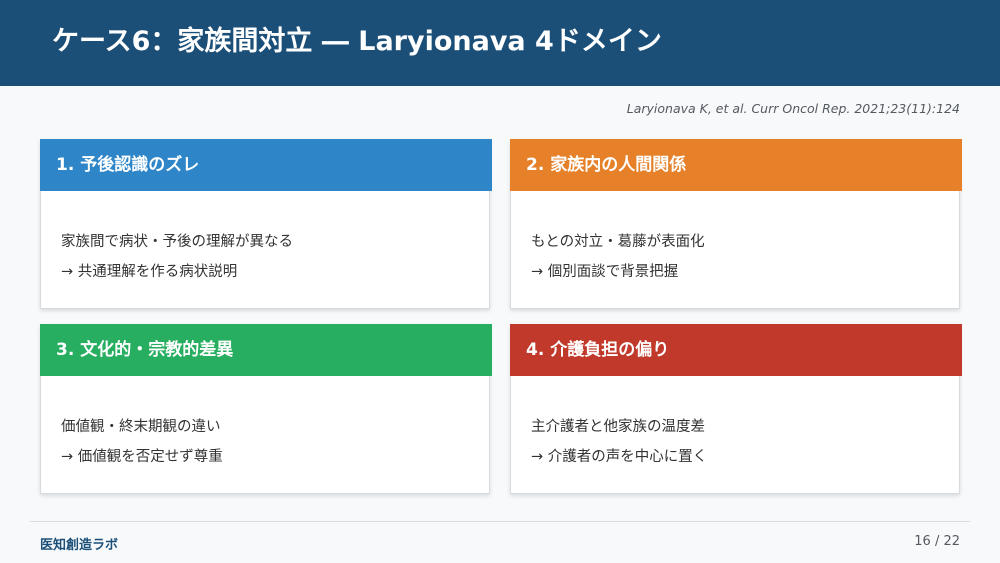  Describe the element at coordinates (736, 165) in the screenshot. I see `card-header: 2. 家族内の人間関係` at that location.